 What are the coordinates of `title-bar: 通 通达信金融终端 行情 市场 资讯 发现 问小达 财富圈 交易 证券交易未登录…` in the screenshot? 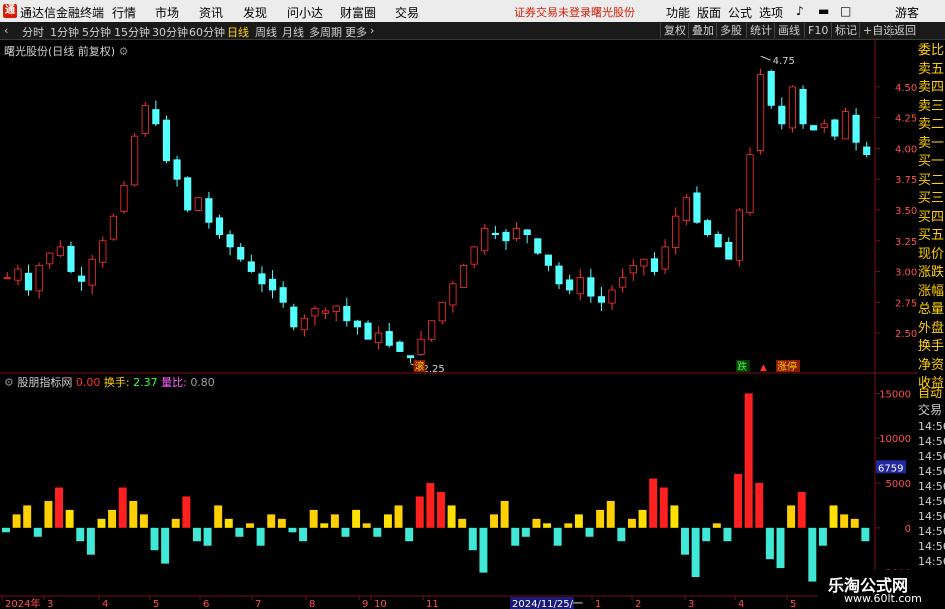 It's located at (472, 11).